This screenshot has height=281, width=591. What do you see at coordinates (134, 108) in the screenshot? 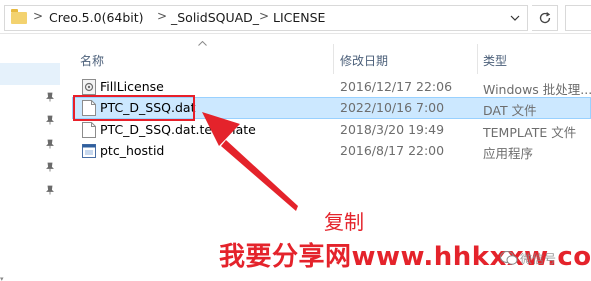
I see `highlight-box` at bounding box center [134, 108].